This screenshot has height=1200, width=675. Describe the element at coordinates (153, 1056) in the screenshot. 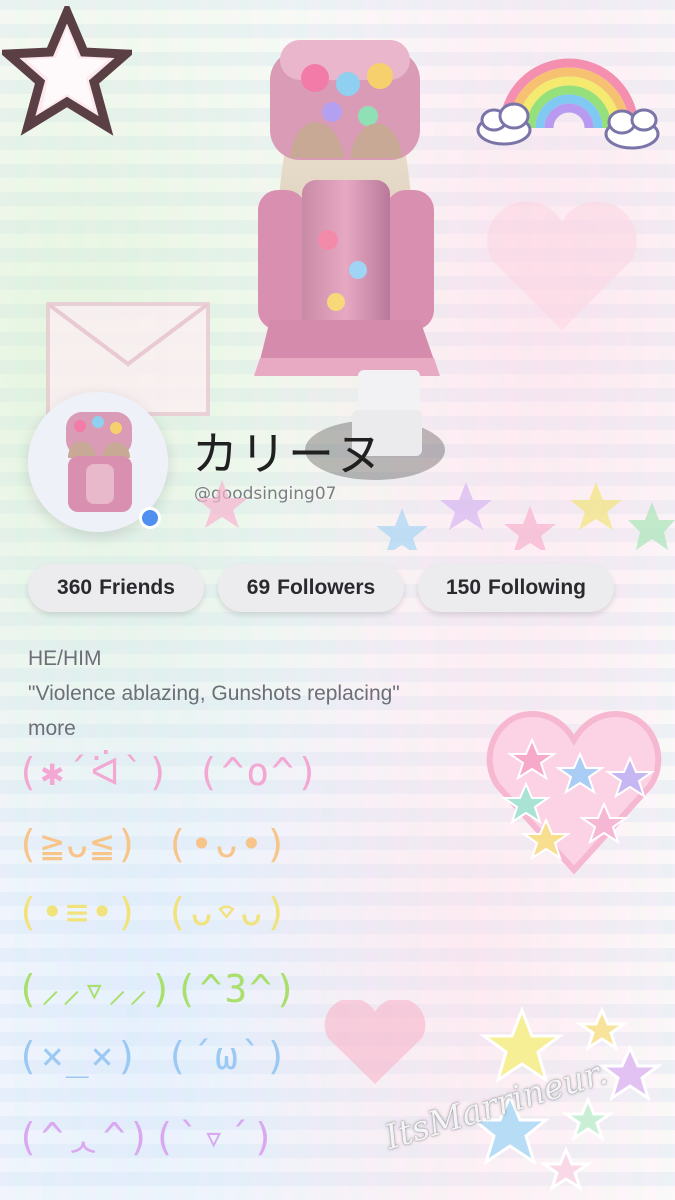

I see `kaomoji-row-blue: (×_×) (´ω`)` at that location.